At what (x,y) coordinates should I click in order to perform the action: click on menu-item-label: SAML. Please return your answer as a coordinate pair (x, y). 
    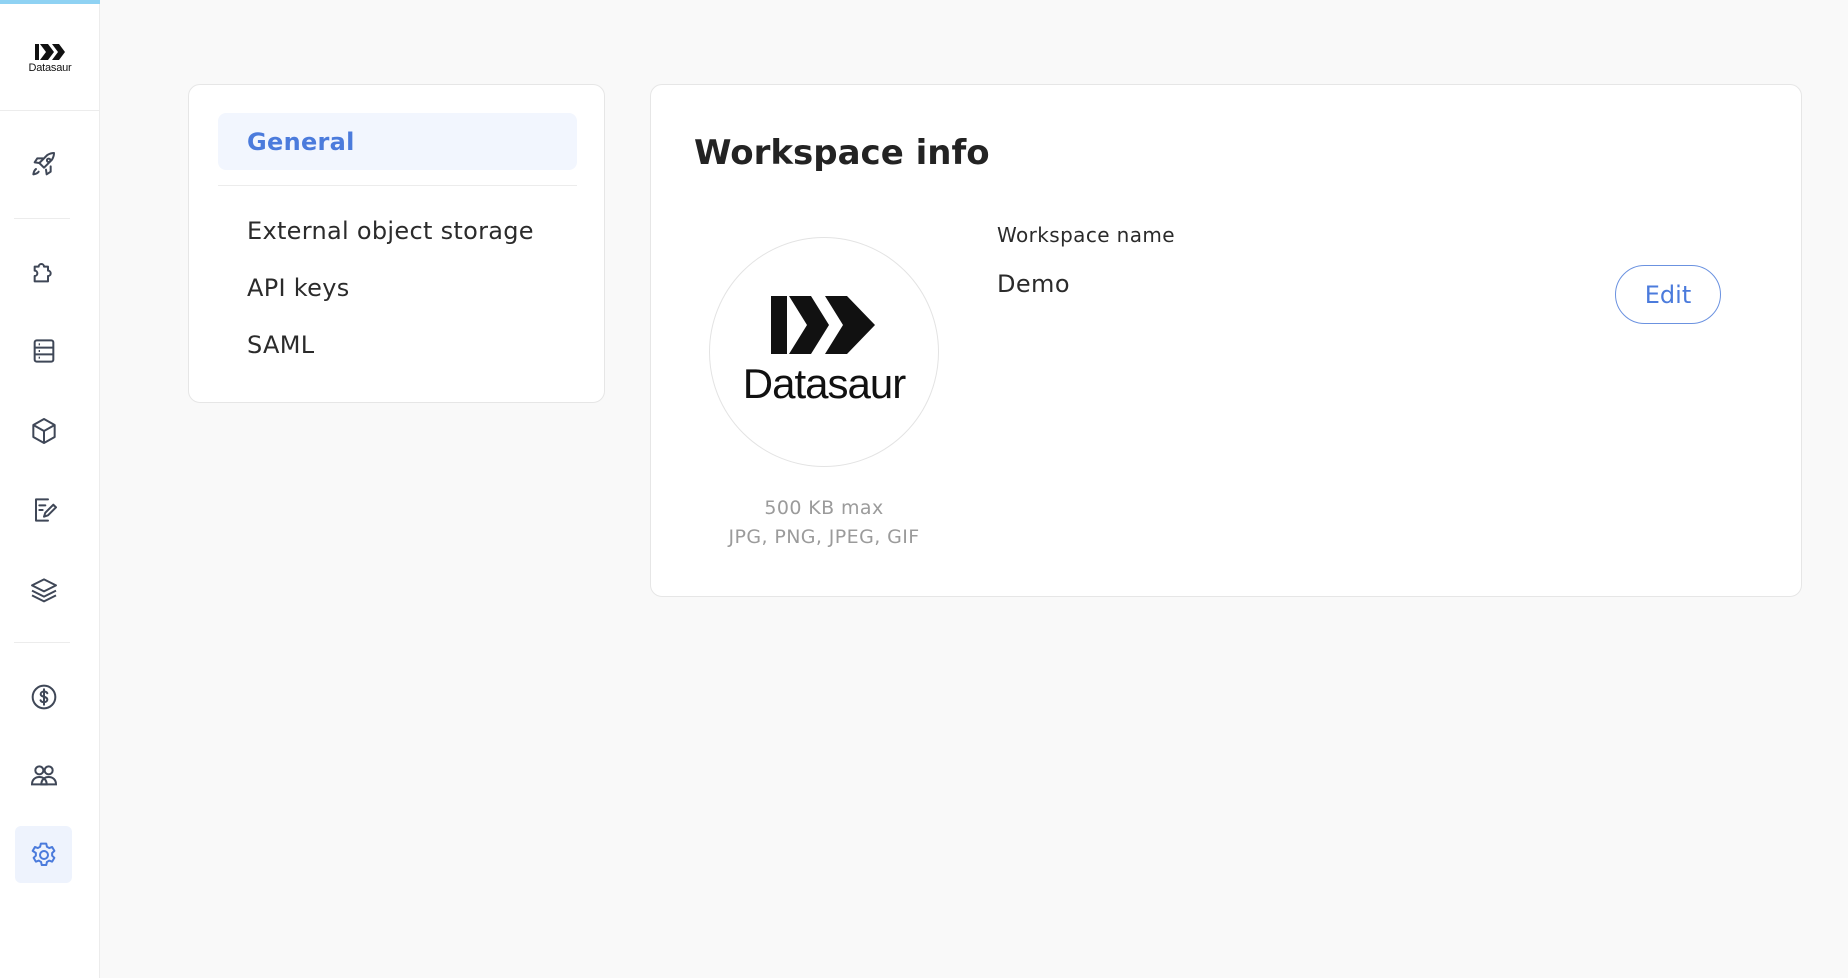
    Looking at the image, I should click on (281, 344).